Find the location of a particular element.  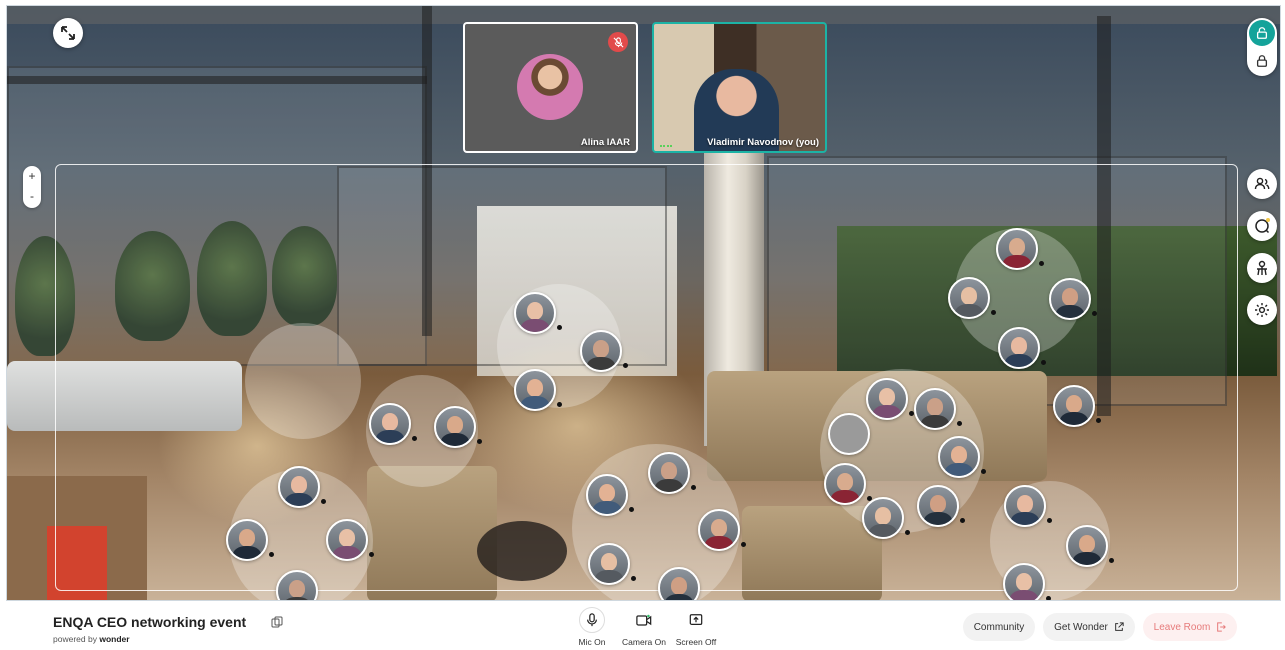

placeholder-avatar is located at coordinates (849, 434).